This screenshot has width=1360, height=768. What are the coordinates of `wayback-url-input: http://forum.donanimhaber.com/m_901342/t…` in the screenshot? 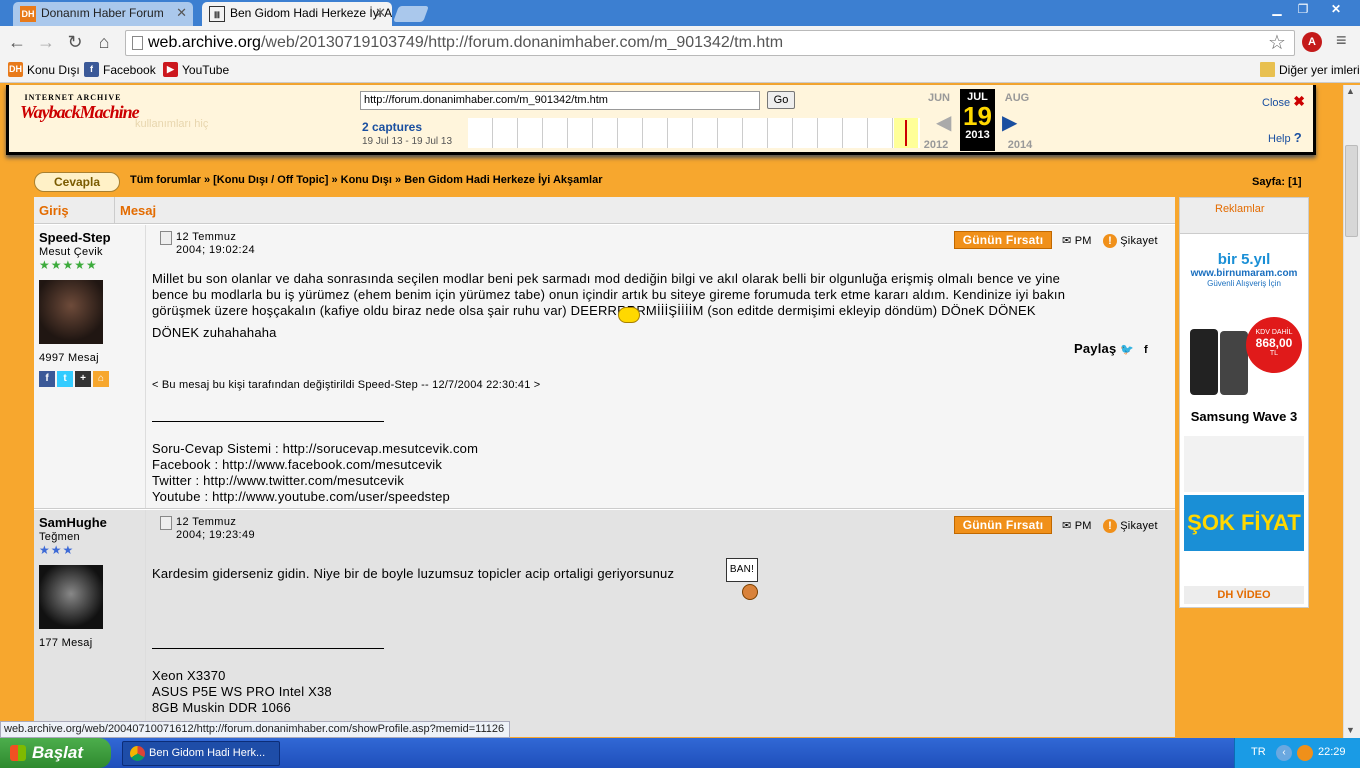 It's located at (560, 100).